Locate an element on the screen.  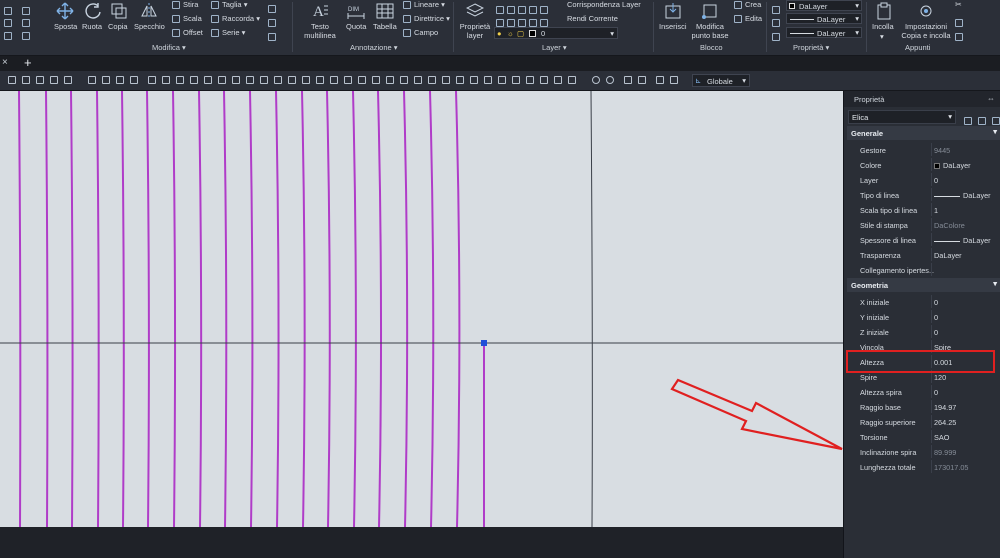
zoom-in-icon is located at coordinates (596, 80).